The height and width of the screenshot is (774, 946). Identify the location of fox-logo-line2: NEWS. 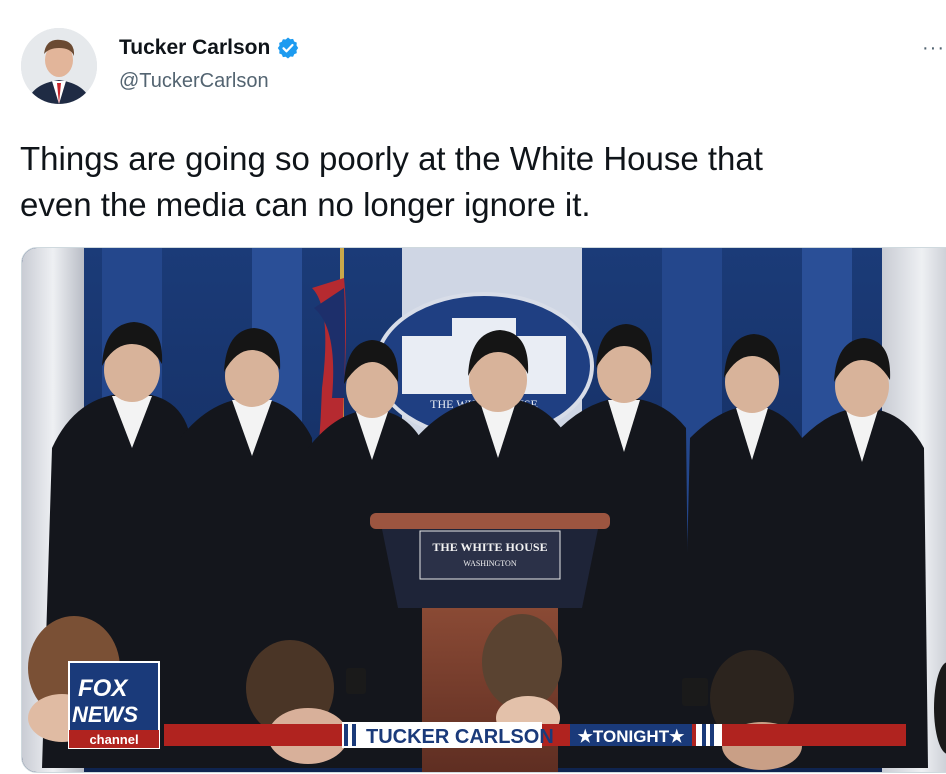
(105, 714).